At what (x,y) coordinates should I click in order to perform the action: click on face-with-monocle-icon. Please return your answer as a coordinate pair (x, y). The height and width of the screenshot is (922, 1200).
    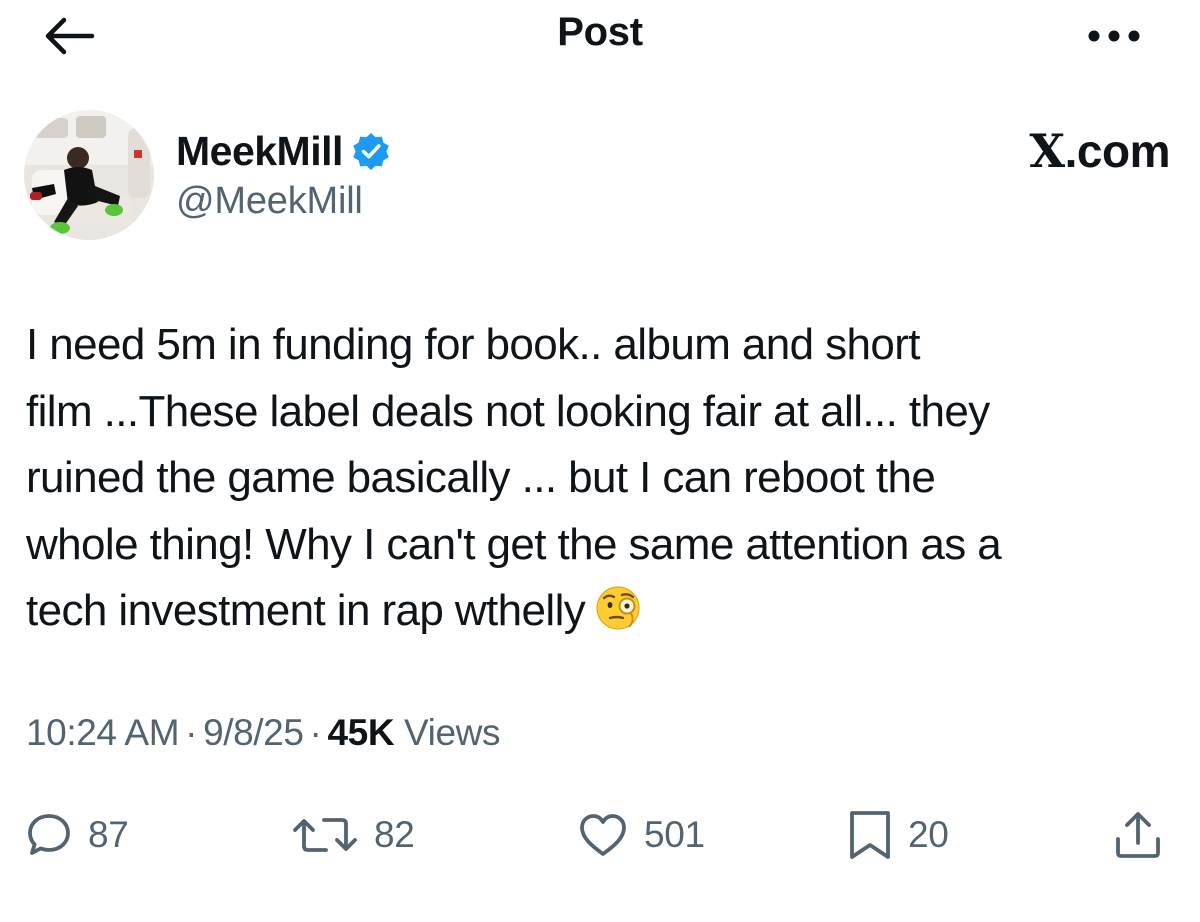
    Looking at the image, I should click on (618, 608).